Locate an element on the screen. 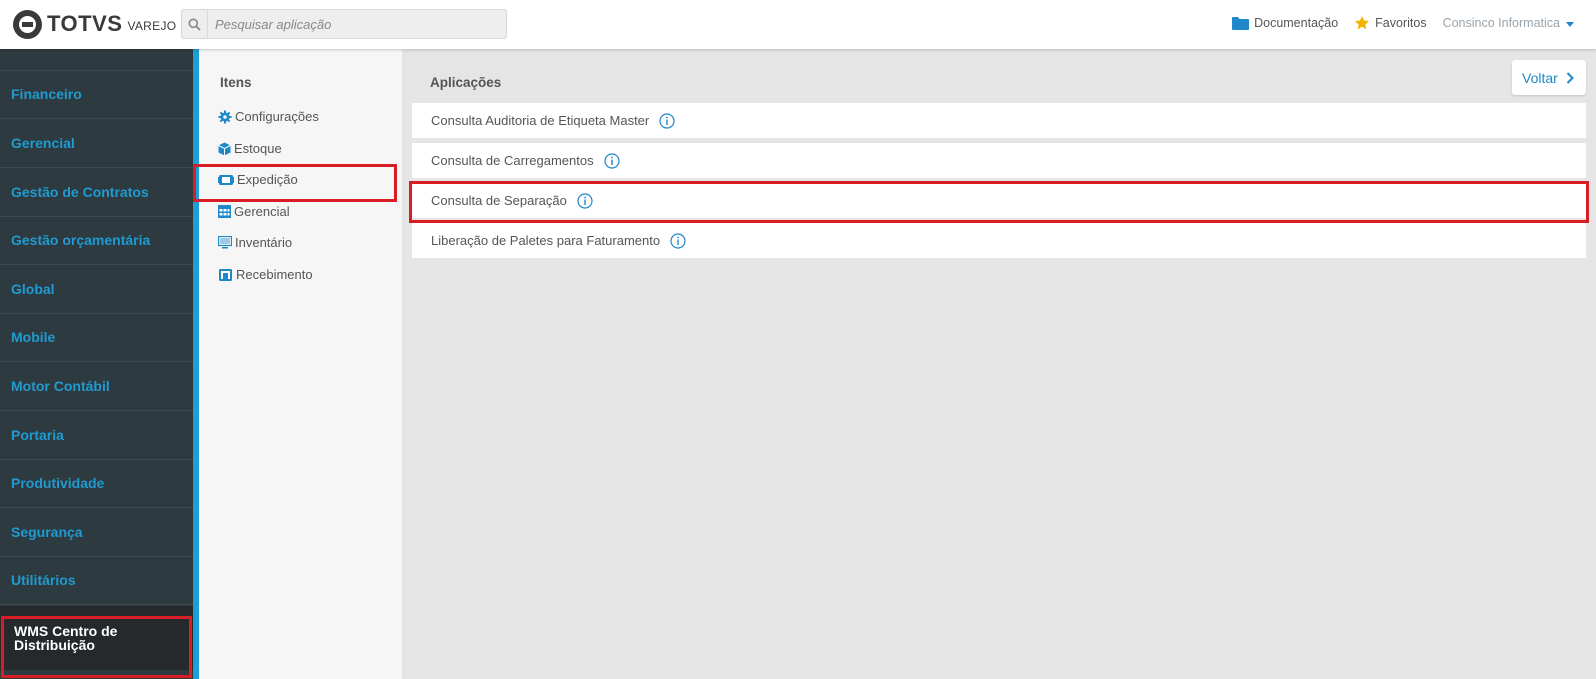 The image size is (1596, 679). app-row-auditoria-etiqueta: Consulta Auditoria de Etiqueta Master is located at coordinates (999, 120).